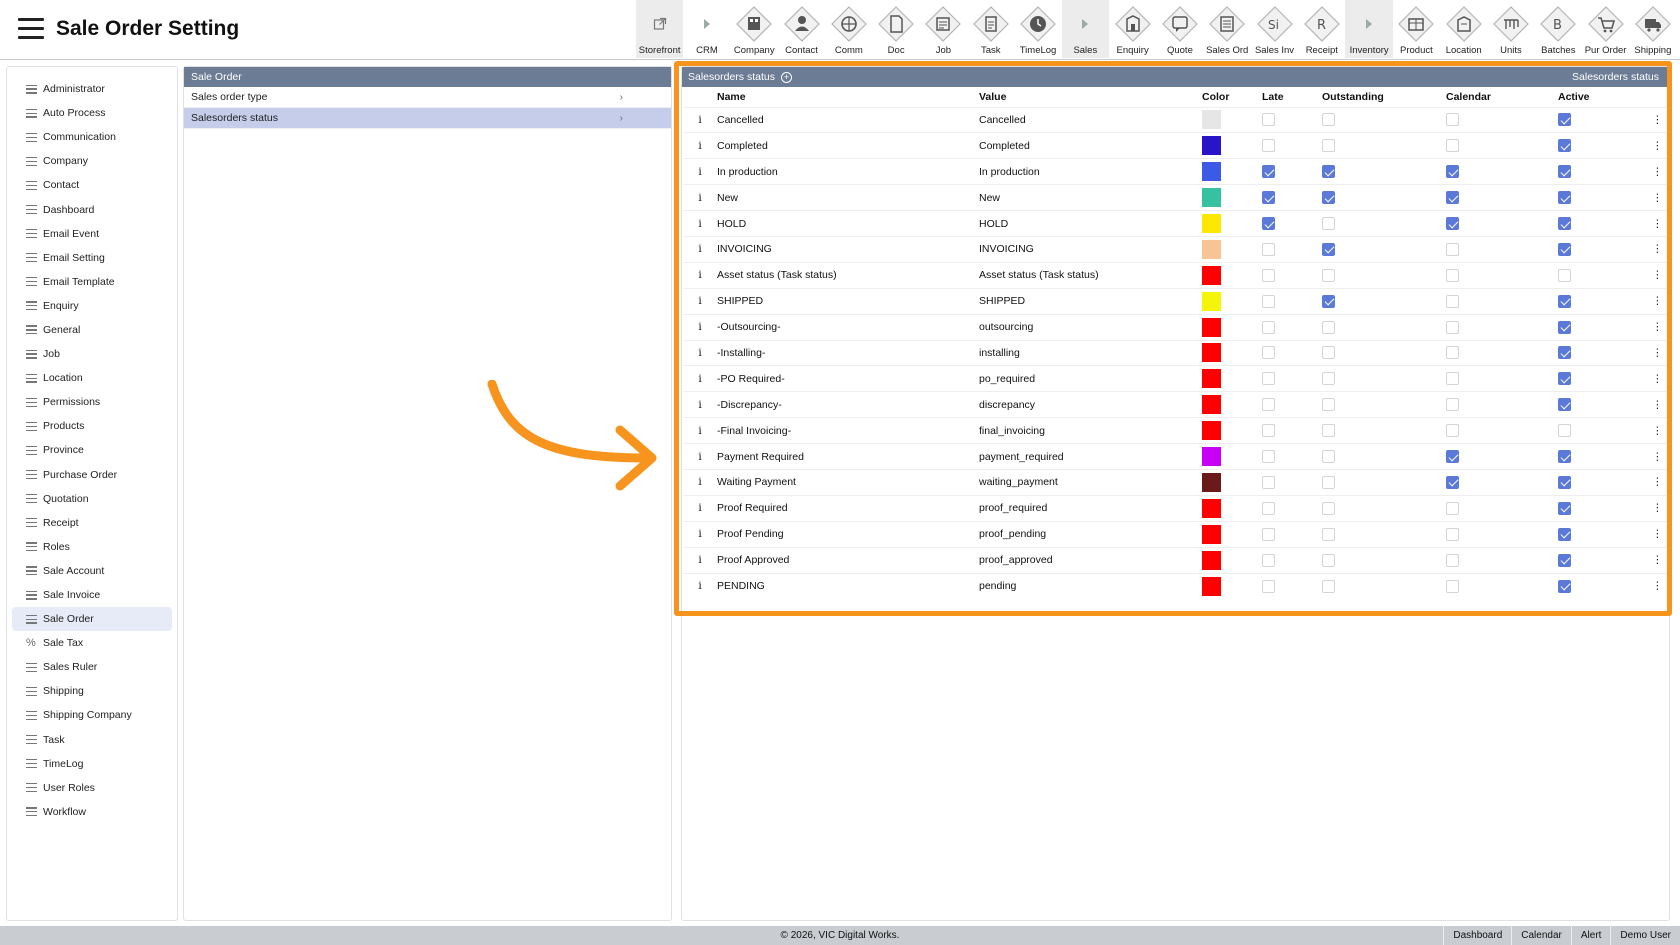  Describe the element at coordinates (92, 282) in the screenshot. I see `sidebar-item-email-template: Email Template` at that location.